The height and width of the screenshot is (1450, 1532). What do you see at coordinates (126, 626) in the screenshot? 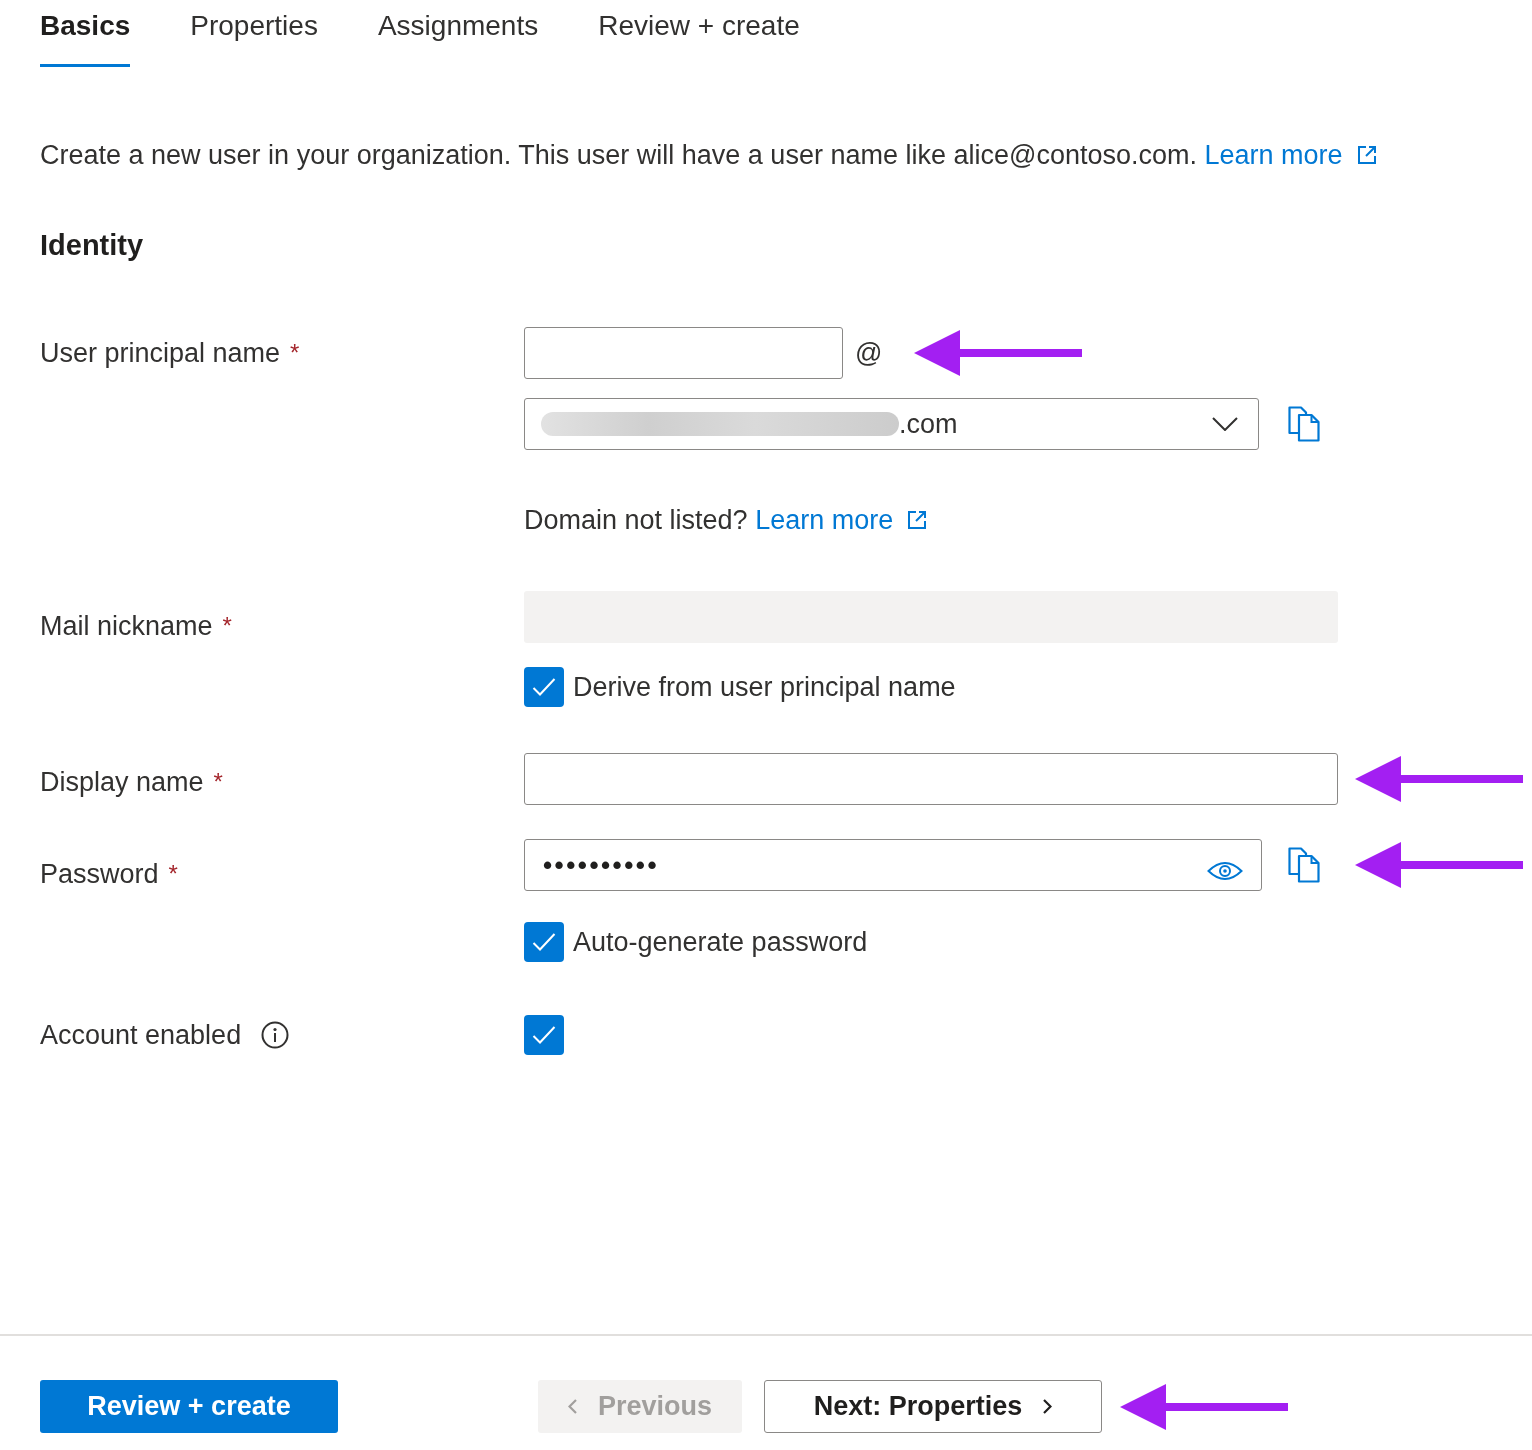
I see `field-label: Mail nickname` at bounding box center [126, 626].